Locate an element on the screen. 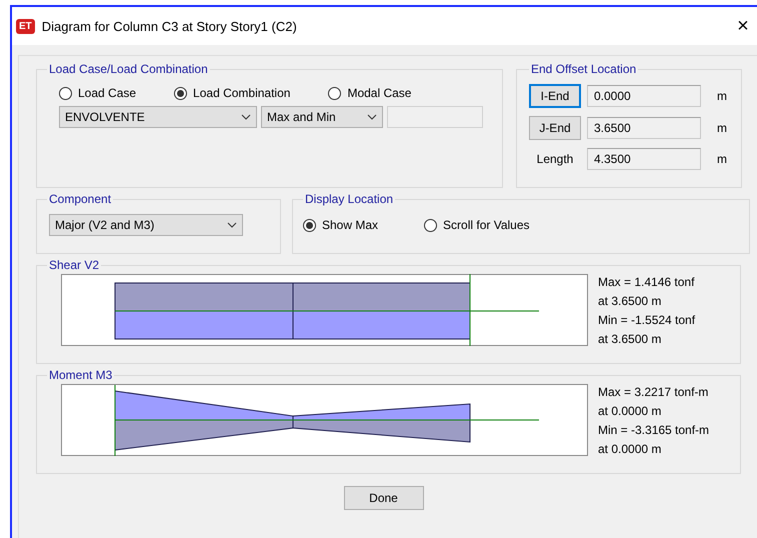 Image resolution: width=757 pixels, height=538 pixels. input-field is located at coordinates (435, 117).